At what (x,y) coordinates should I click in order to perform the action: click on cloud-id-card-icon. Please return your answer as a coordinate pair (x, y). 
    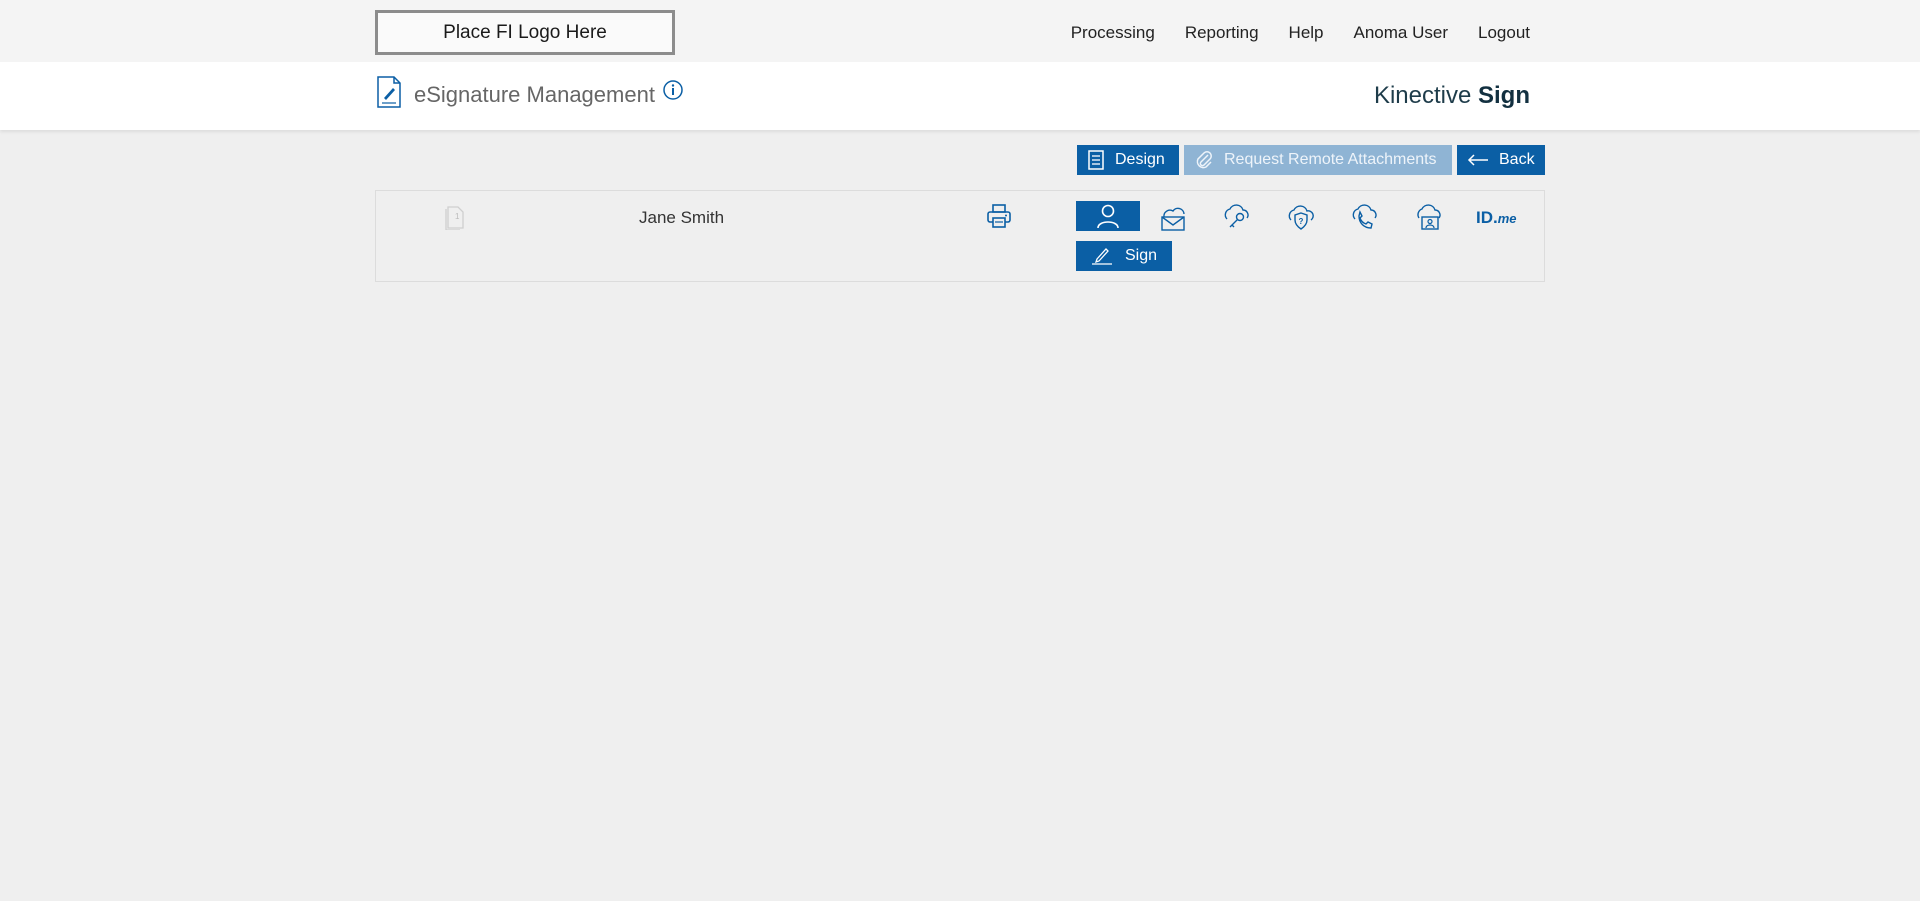
    Looking at the image, I should click on (1429, 218).